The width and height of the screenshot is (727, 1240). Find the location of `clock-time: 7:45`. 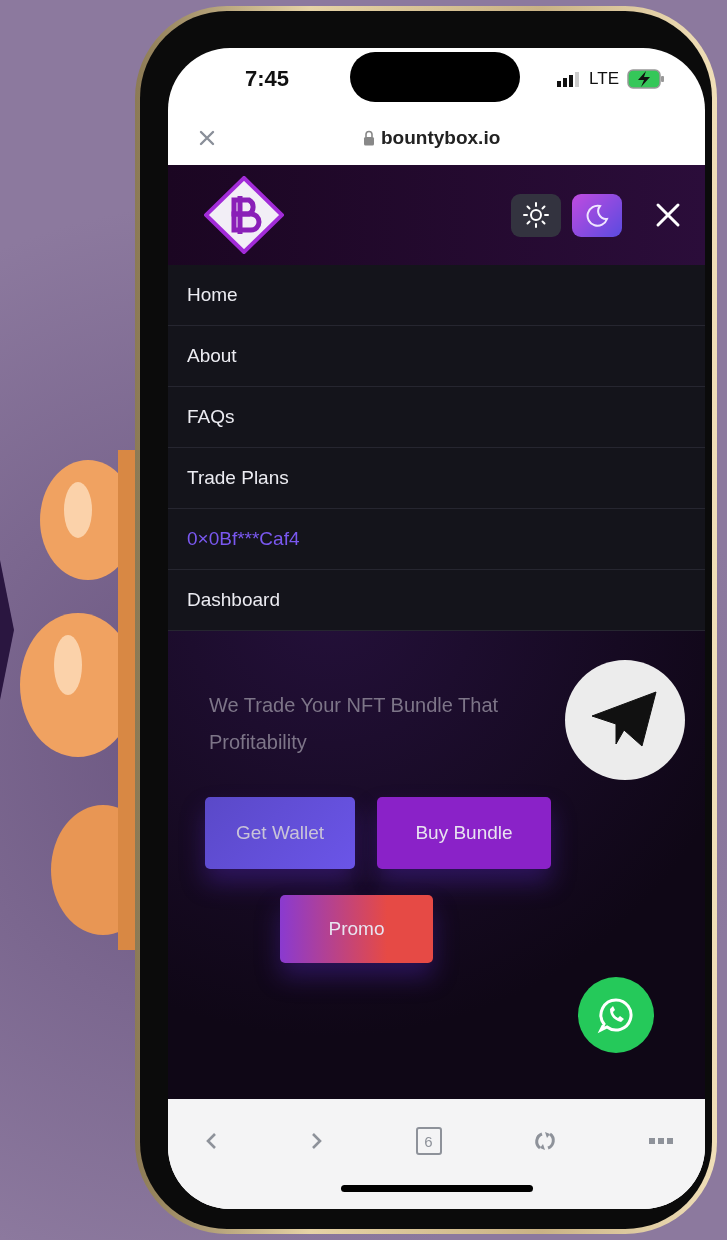

clock-time: 7:45 is located at coordinates (267, 79).